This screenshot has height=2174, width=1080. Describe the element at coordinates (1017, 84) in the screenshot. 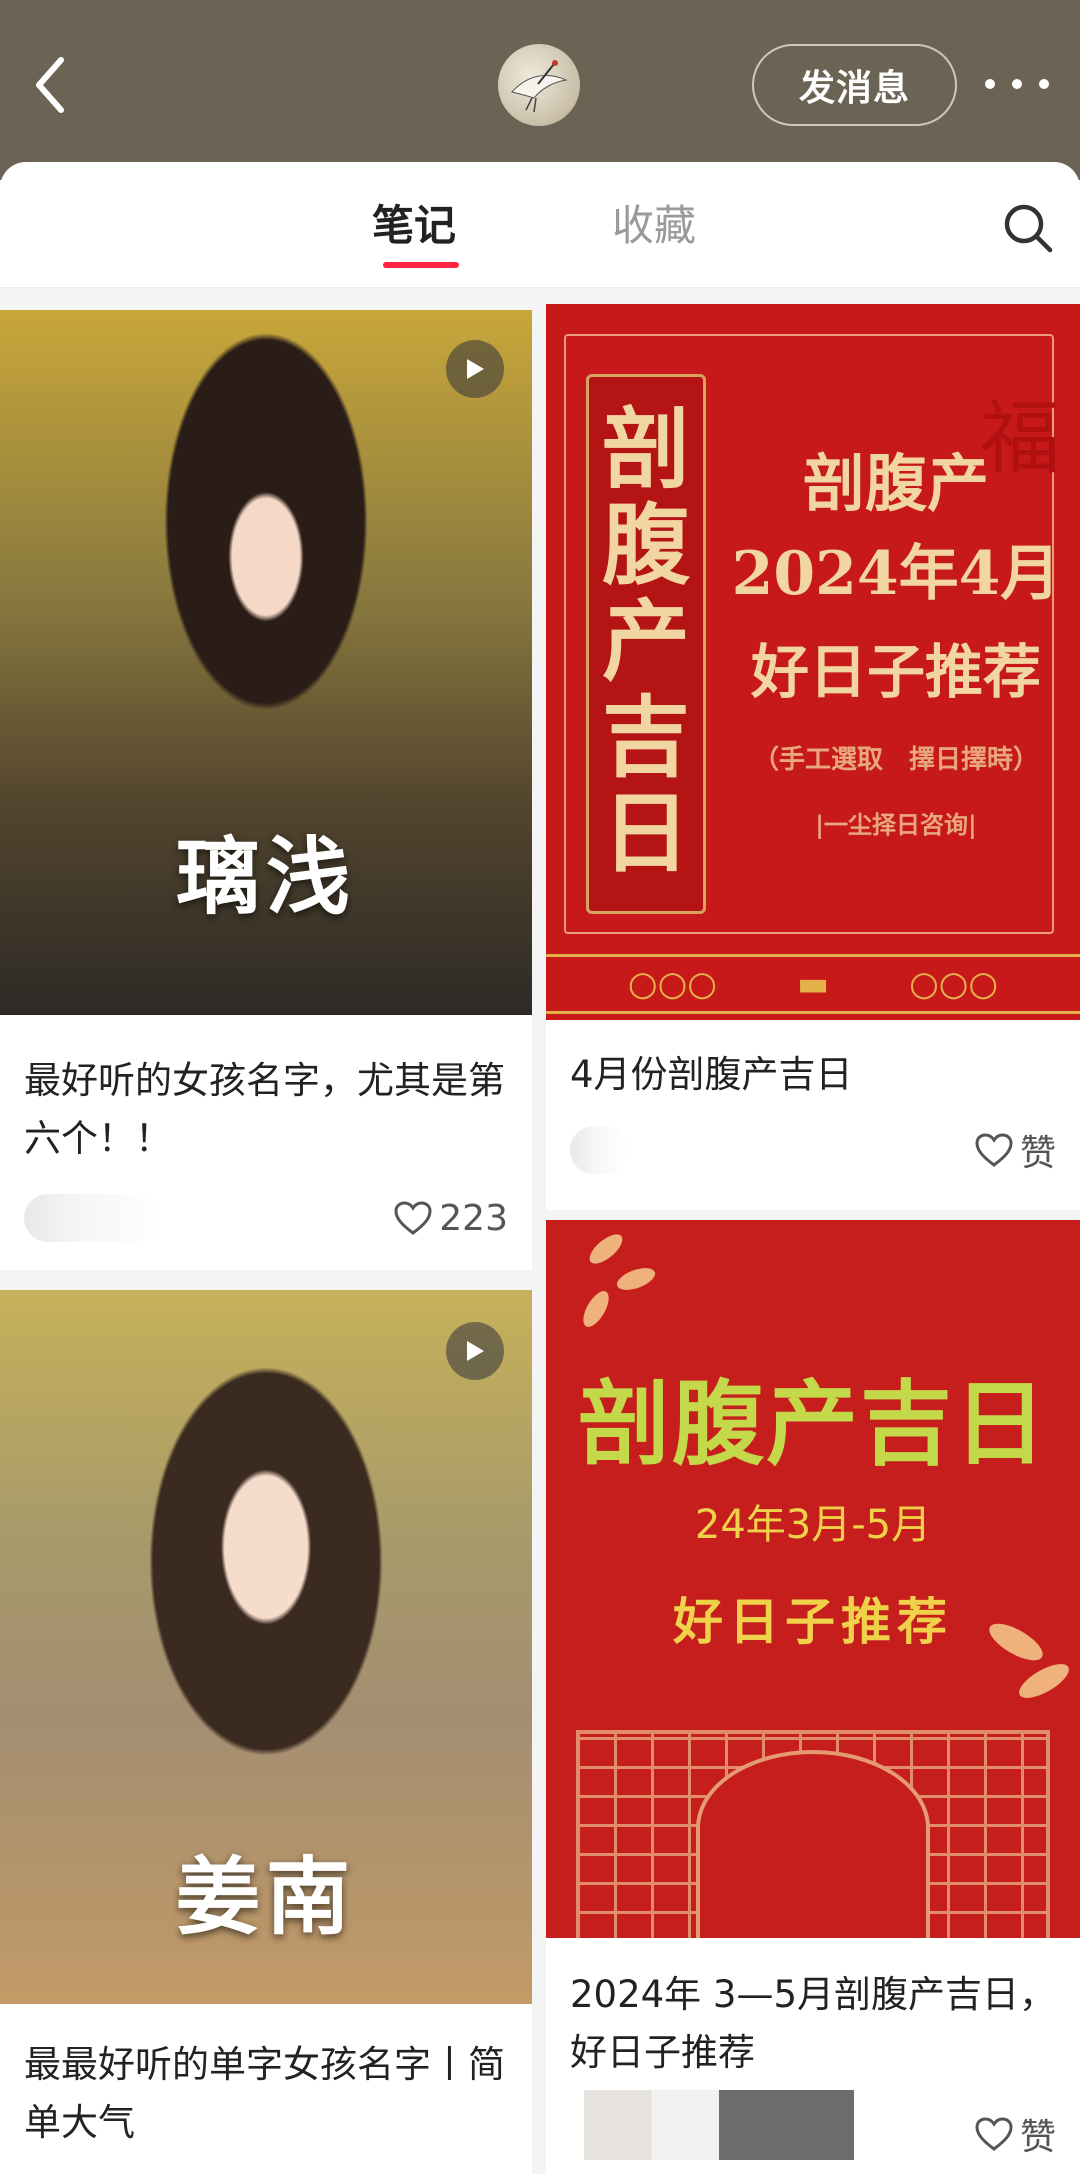

I see `more-dots-icon` at that location.